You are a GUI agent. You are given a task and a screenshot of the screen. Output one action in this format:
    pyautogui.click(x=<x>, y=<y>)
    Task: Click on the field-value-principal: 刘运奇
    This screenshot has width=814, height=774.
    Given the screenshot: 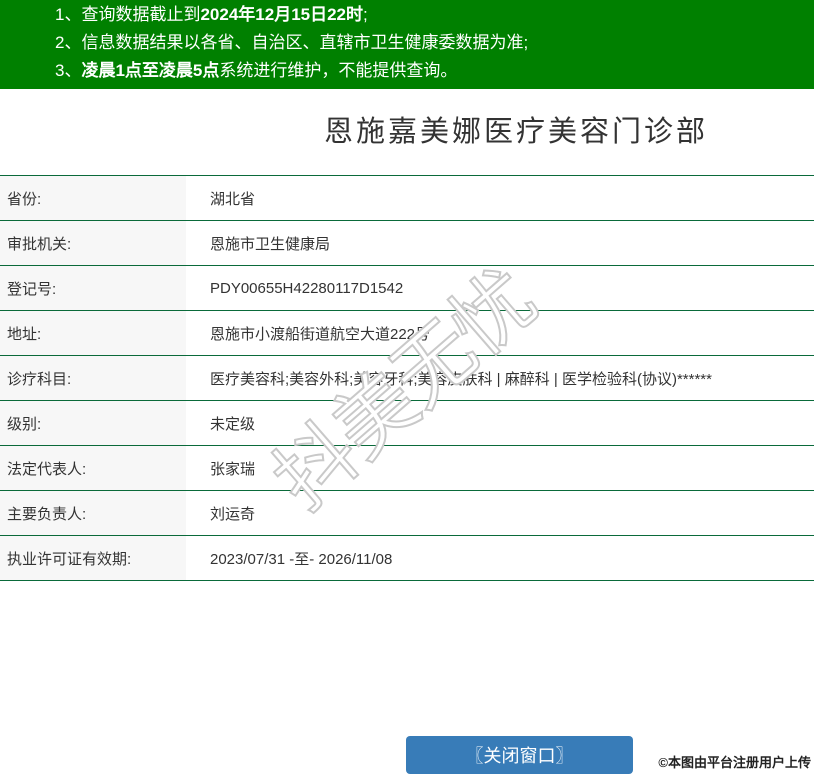 What is the action you would take?
    pyautogui.click(x=500, y=513)
    